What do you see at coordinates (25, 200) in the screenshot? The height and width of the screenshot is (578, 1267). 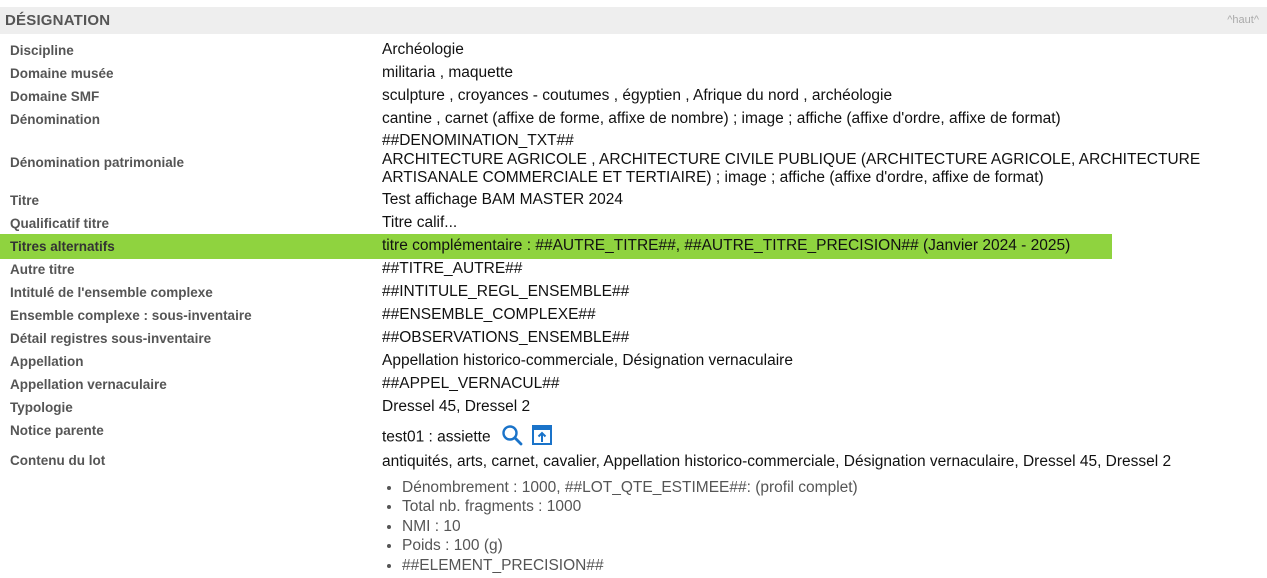 I see `field-label: Titre` at bounding box center [25, 200].